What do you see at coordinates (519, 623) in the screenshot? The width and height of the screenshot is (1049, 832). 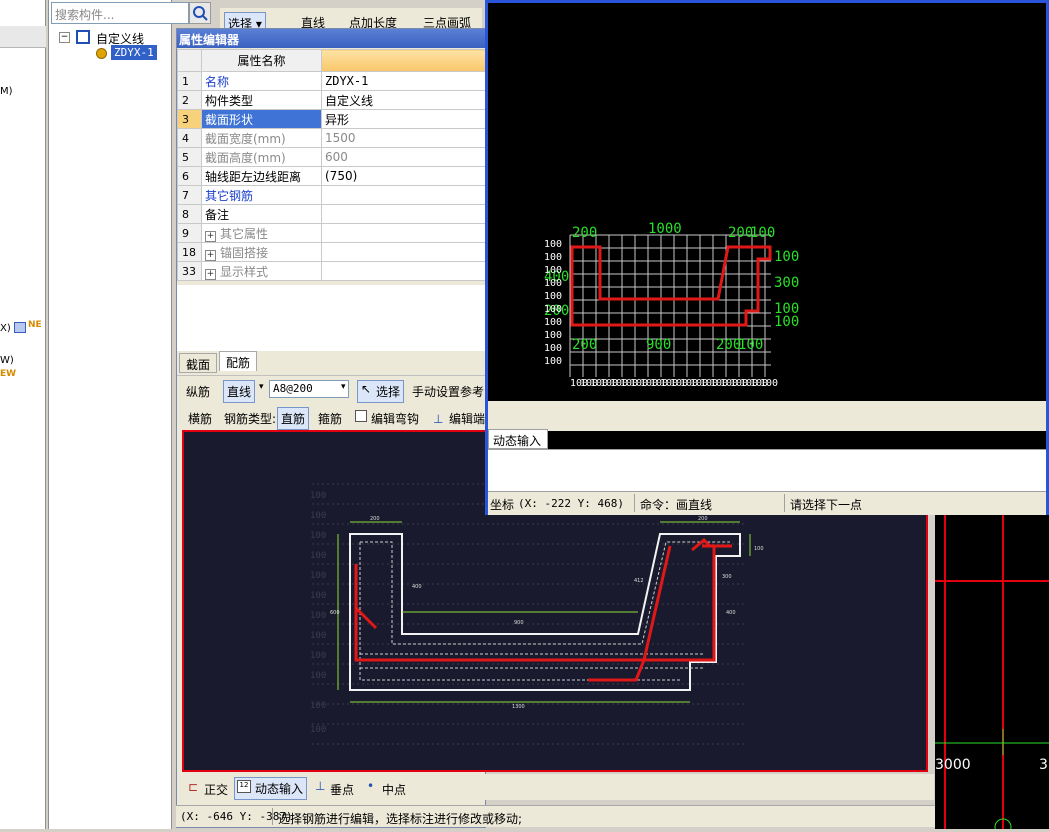 I see `svg-text: 900` at bounding box center [519, 623].